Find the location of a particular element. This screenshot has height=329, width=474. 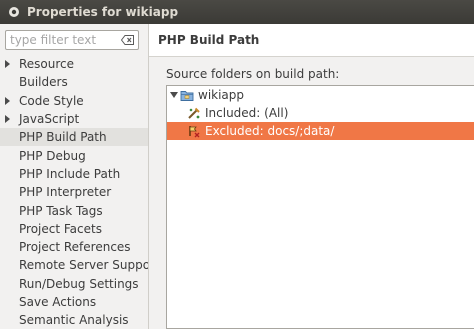

tree-row-included: Included: (All) is located at coordinates (320, 113).